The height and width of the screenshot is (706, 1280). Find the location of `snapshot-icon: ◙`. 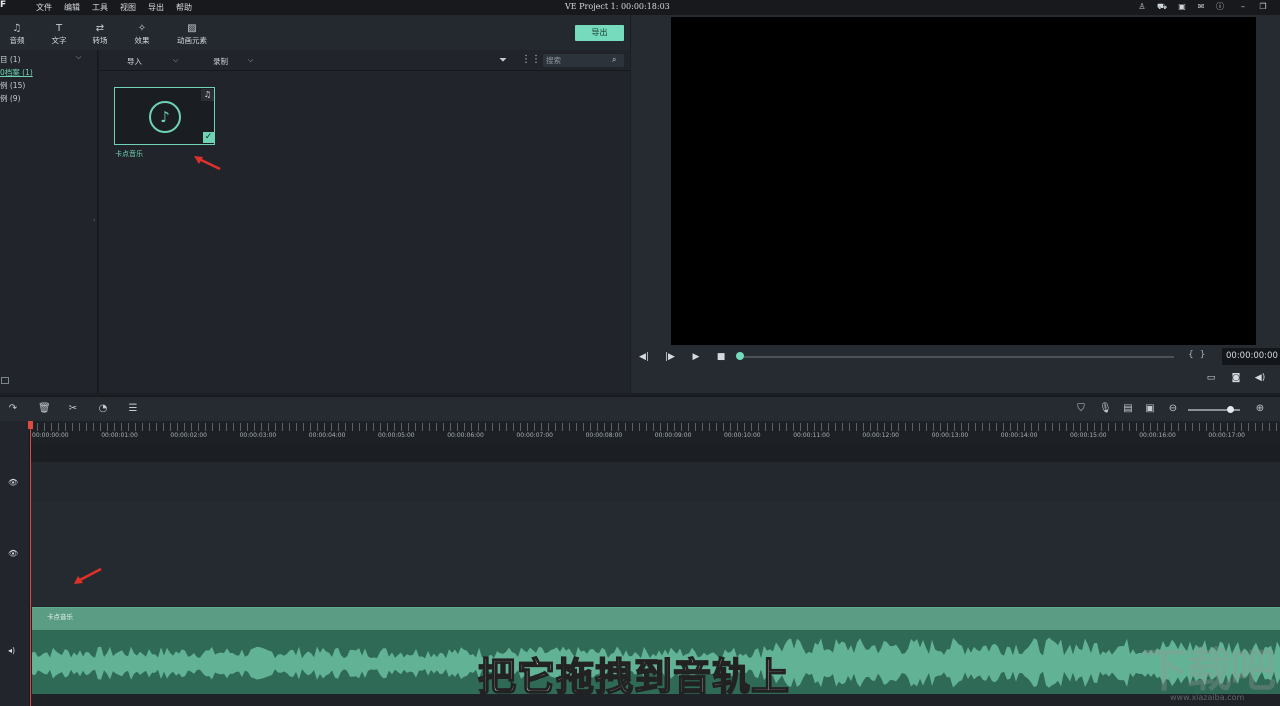

snapshot-icon: ◙ is located at coordinates (1236, 378).